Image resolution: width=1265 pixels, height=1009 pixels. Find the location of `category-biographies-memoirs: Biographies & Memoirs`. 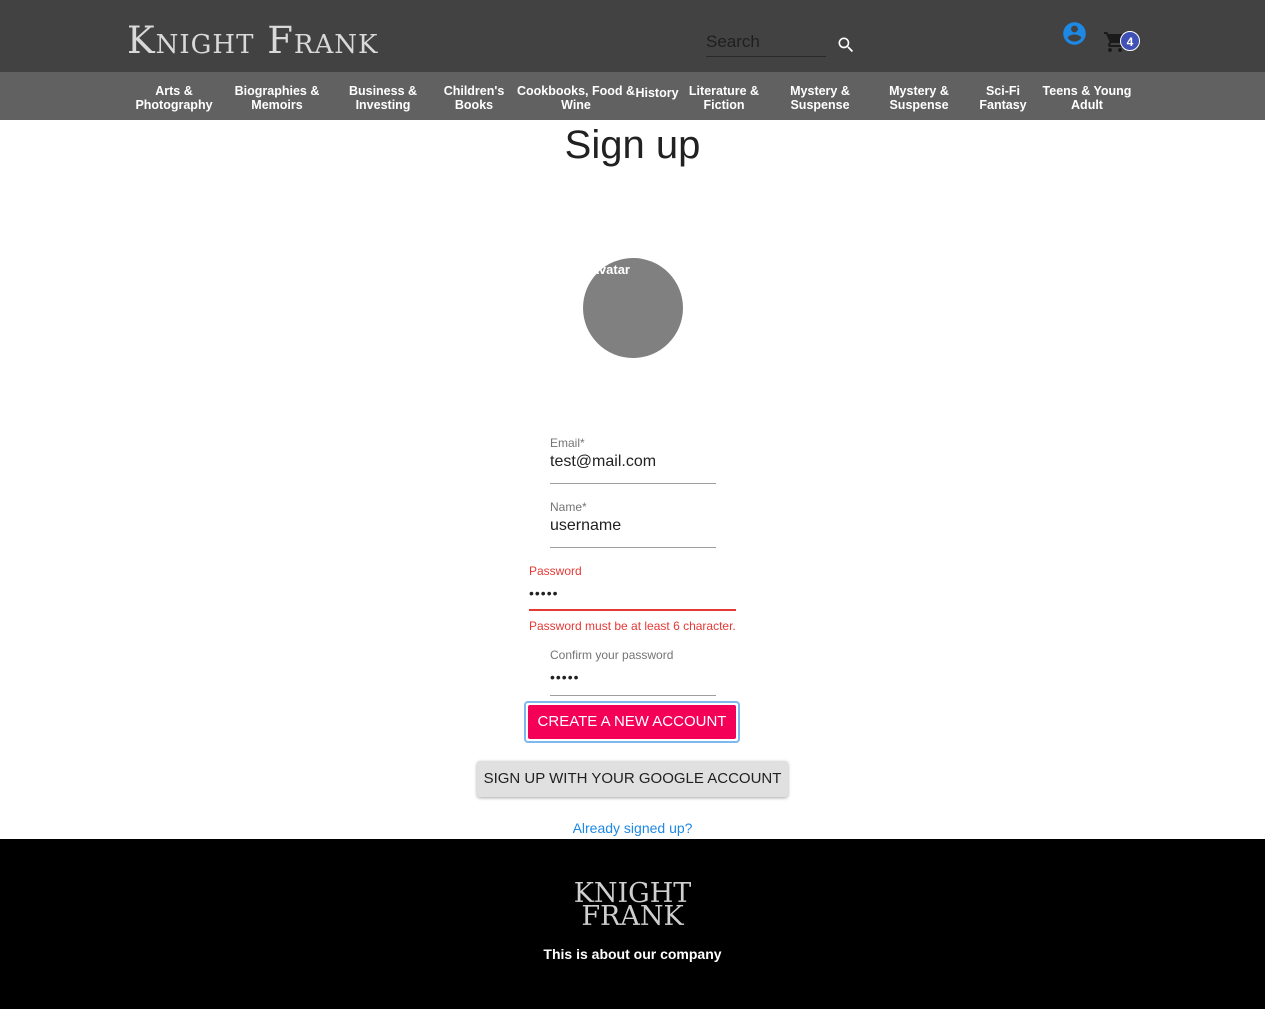

category-biographies-memoirs: Biographies & Memoirs is located at coordinates (277, 98).